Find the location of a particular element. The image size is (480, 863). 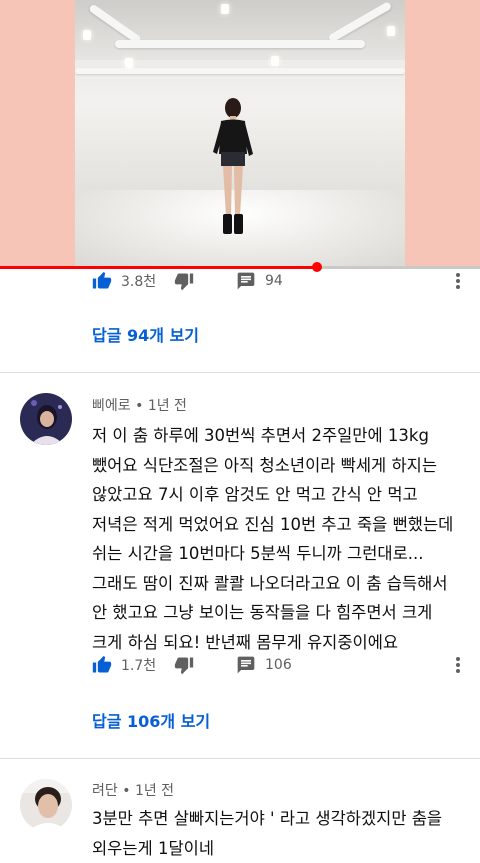

like-count: 1.7천 is located at coordinates (139, 666).